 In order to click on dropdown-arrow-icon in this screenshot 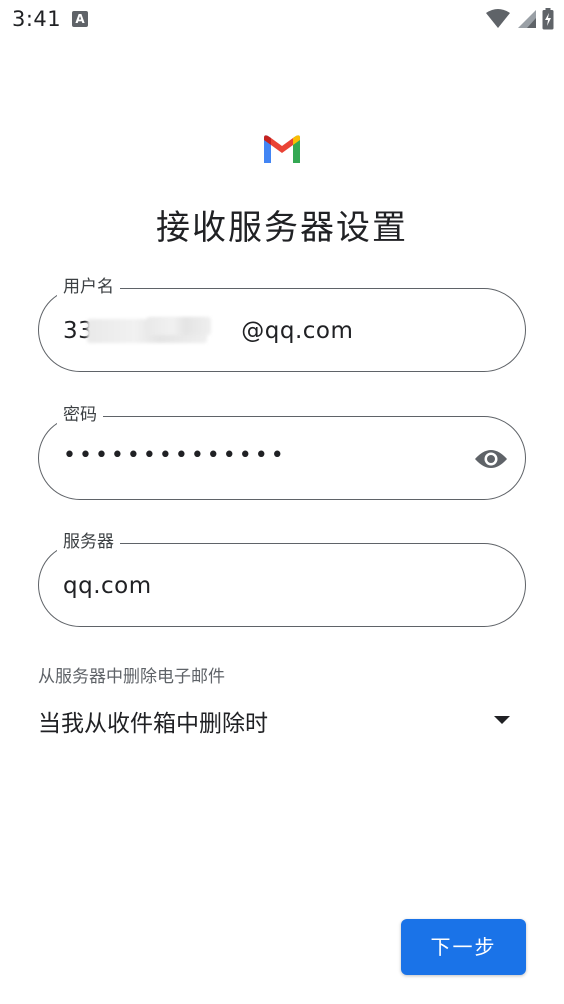, I will do `click(502, 720)`.